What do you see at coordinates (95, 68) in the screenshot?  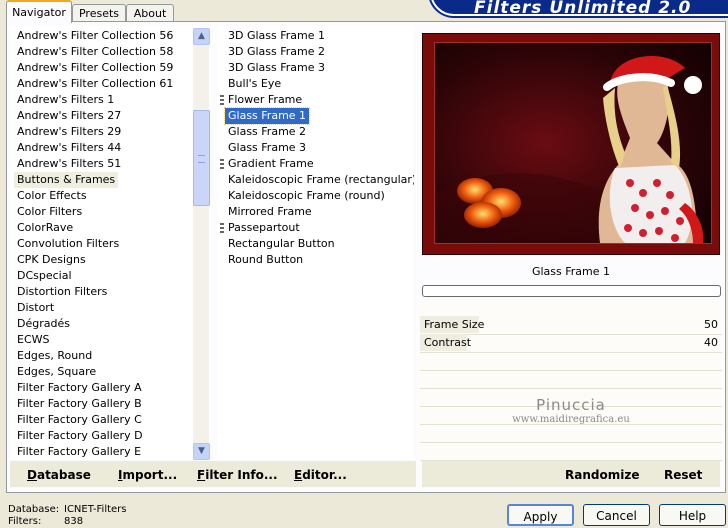 I see `category-item: Andrew's Filter Collection 59` at bounding box center [95, 68].